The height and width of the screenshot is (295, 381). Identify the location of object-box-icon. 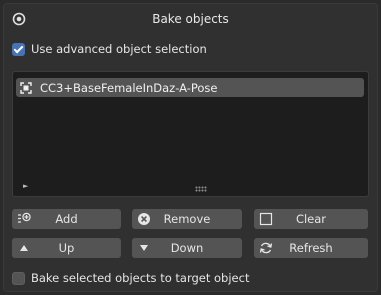
(26, 87).